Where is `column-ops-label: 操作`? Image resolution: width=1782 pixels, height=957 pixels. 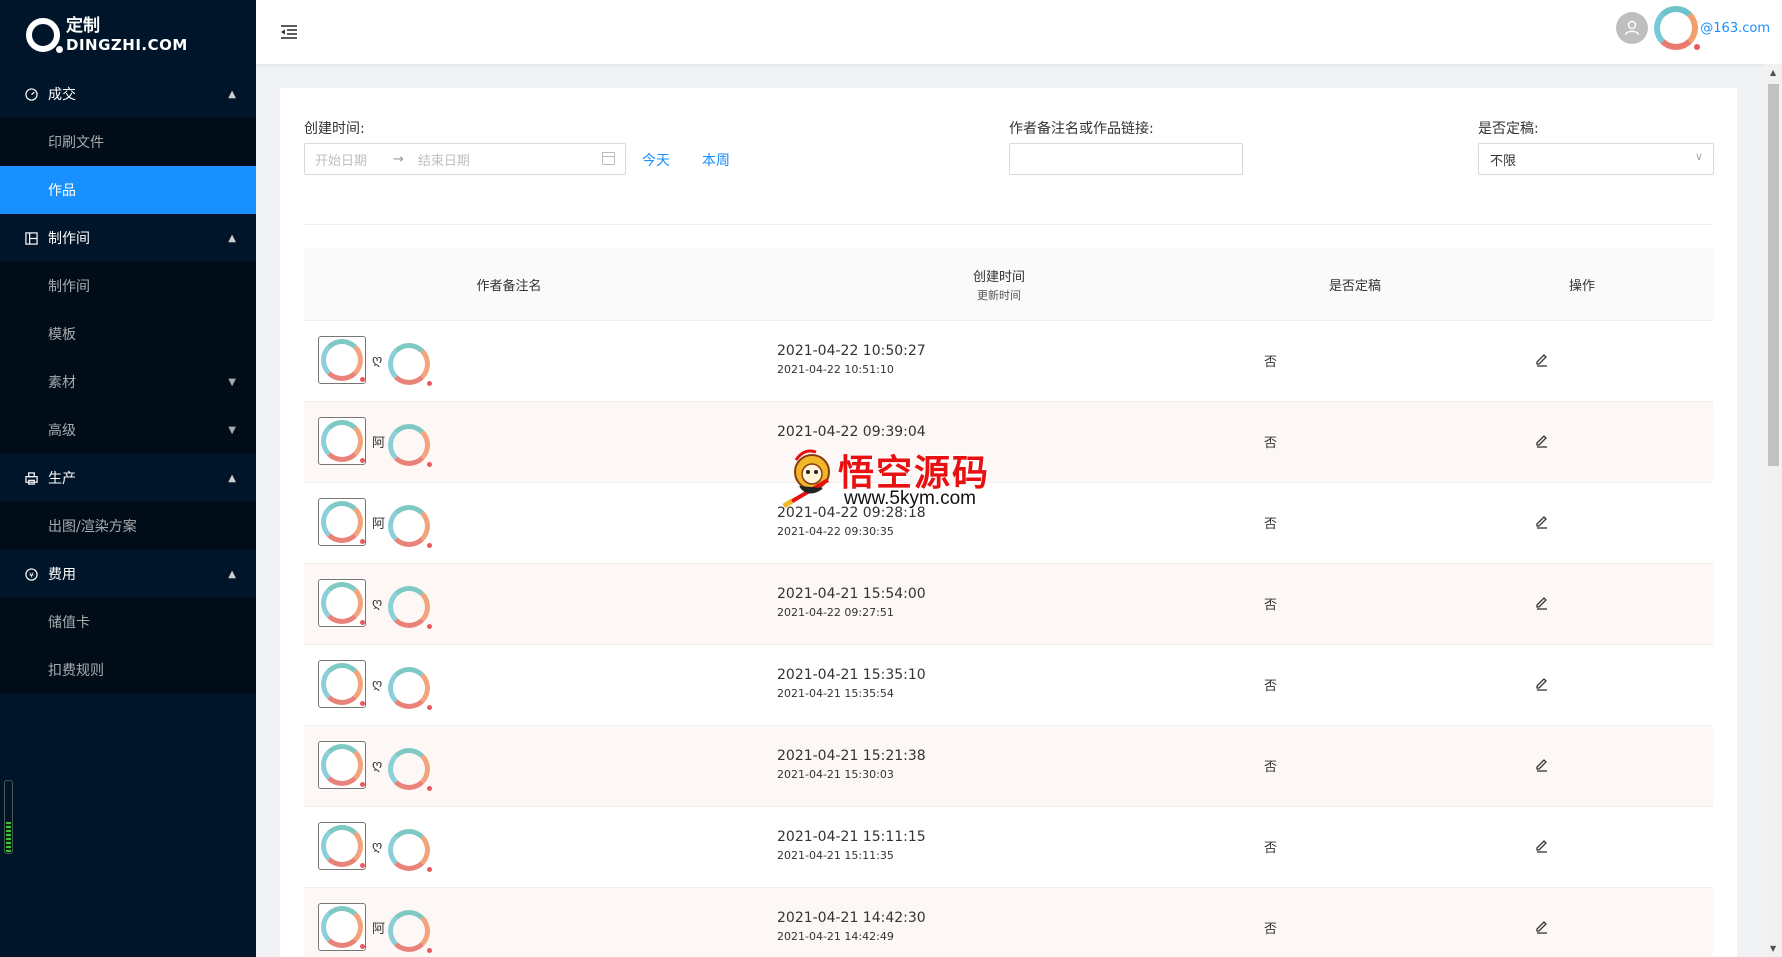 column-ops-label: 操作 is located at coordinates (1581, 286).